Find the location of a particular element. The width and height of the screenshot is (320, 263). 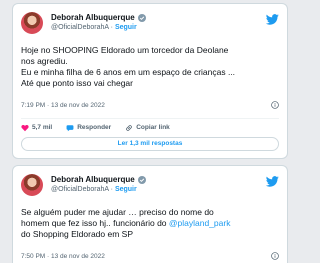

tweet-meta: 7:50 PM · 13 de nov de 2022 is located at coordinates (150, 256).